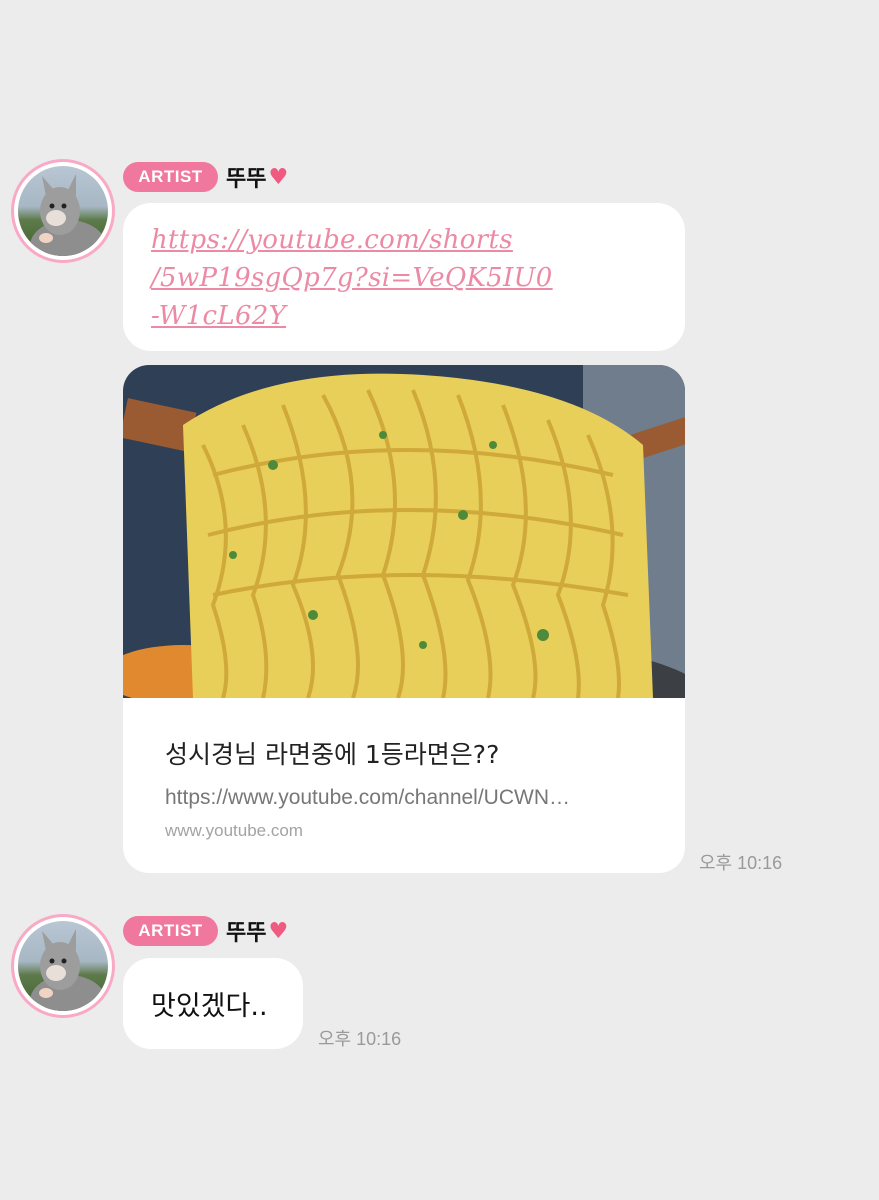 The height and width of the screenshot is (1200, 879). I want to click on text-message-bubble: 맛있겠다.., so click(213, 1003).